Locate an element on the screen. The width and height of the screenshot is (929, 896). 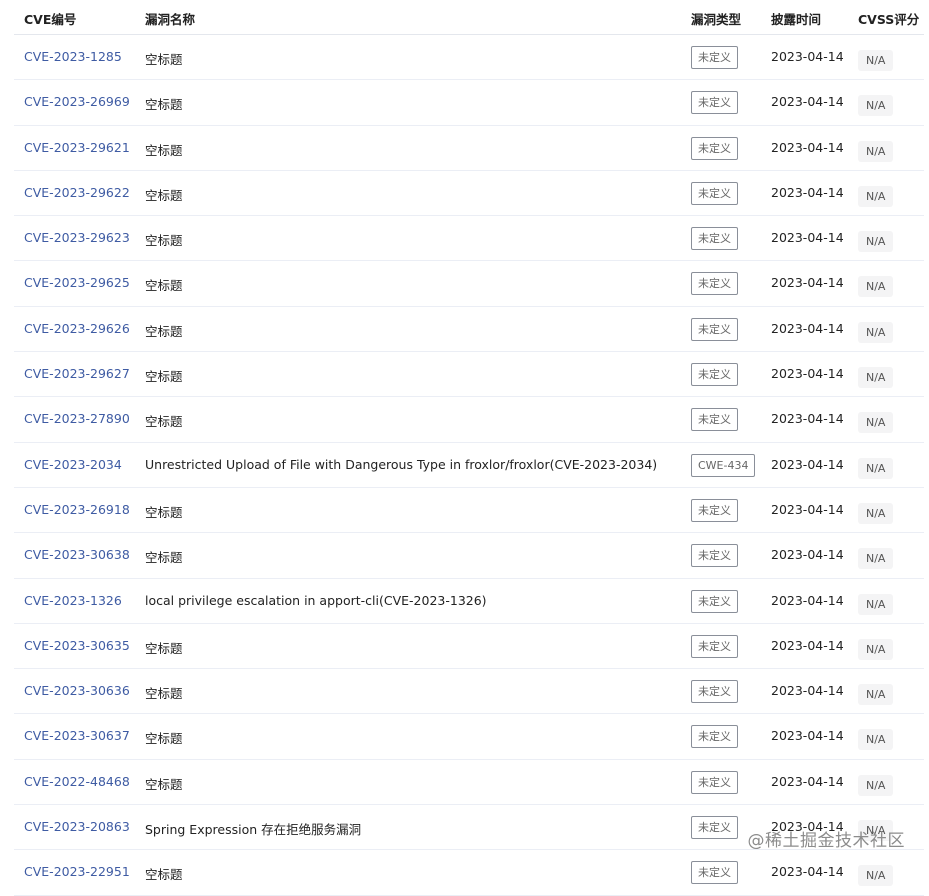
cve-id-link: CVE-2023-20863 is located at coordinates (77, 826).